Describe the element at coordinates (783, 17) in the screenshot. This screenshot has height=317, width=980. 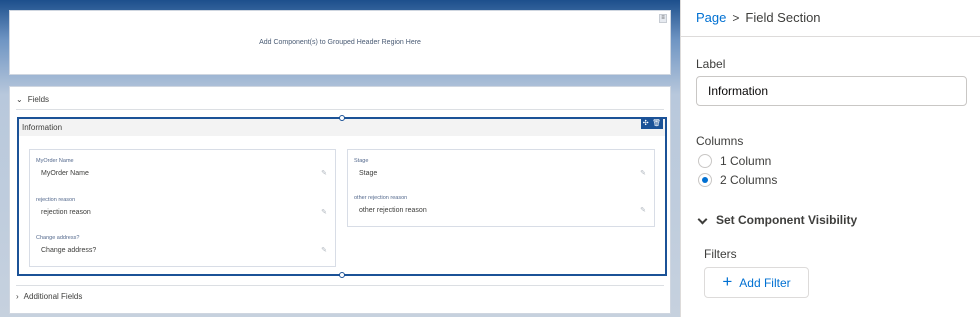
I see `breadcrumb-current: Field Section` at that location.